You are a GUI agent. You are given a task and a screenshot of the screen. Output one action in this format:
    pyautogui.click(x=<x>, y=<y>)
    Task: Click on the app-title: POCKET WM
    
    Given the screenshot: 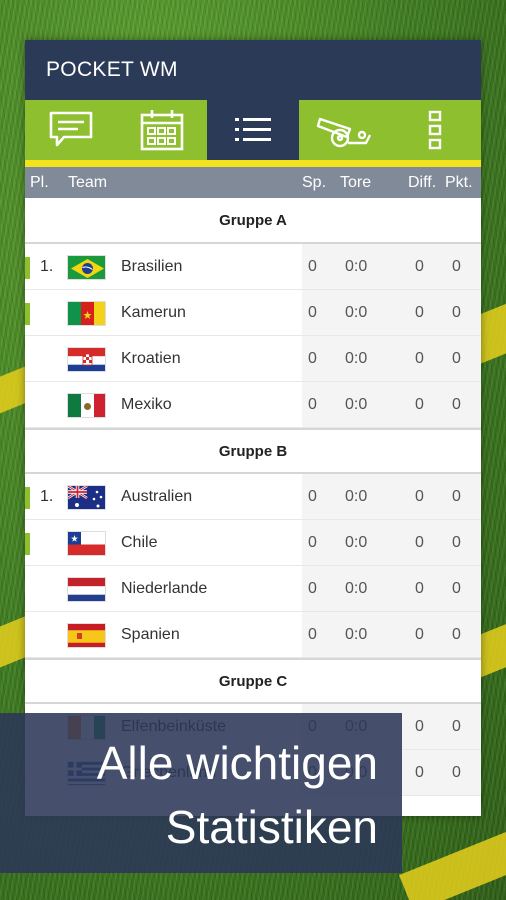 What is the action you would take?
    pyautogui.click(x=112, y=69)
    